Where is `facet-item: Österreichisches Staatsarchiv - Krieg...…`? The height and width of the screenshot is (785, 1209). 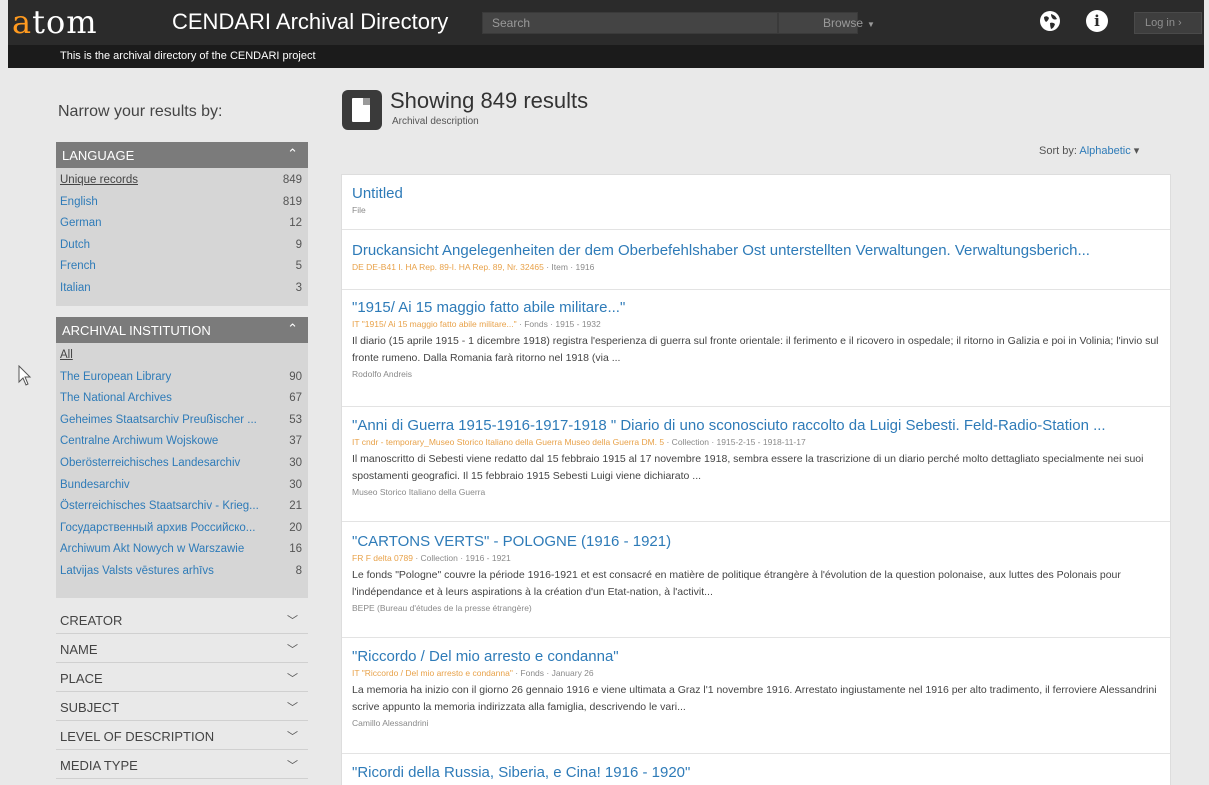 facet-item: Österreichisches Staatsarchiv - Krieg...… is located at coordinates (182, 507).